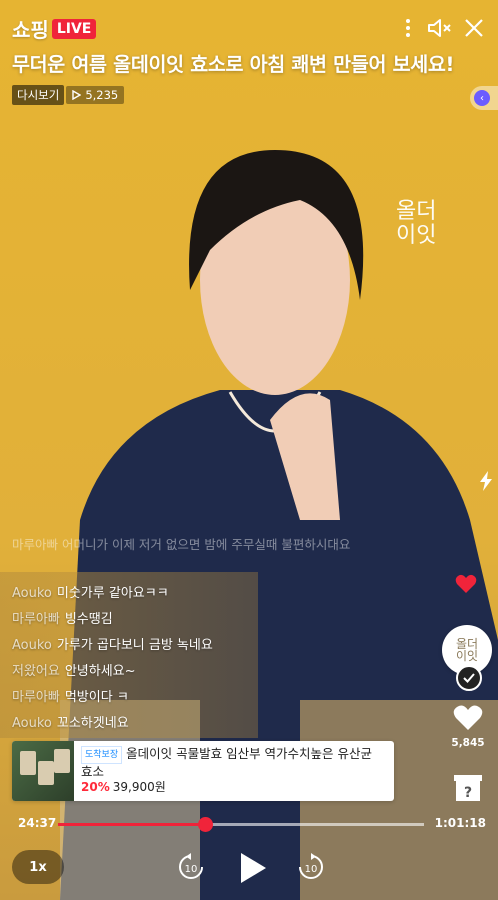 The height and width of the screenshot is (900, 498). Describe the element at coordinates (469, 678) in the screenshot. I see `check-icon` at that location.